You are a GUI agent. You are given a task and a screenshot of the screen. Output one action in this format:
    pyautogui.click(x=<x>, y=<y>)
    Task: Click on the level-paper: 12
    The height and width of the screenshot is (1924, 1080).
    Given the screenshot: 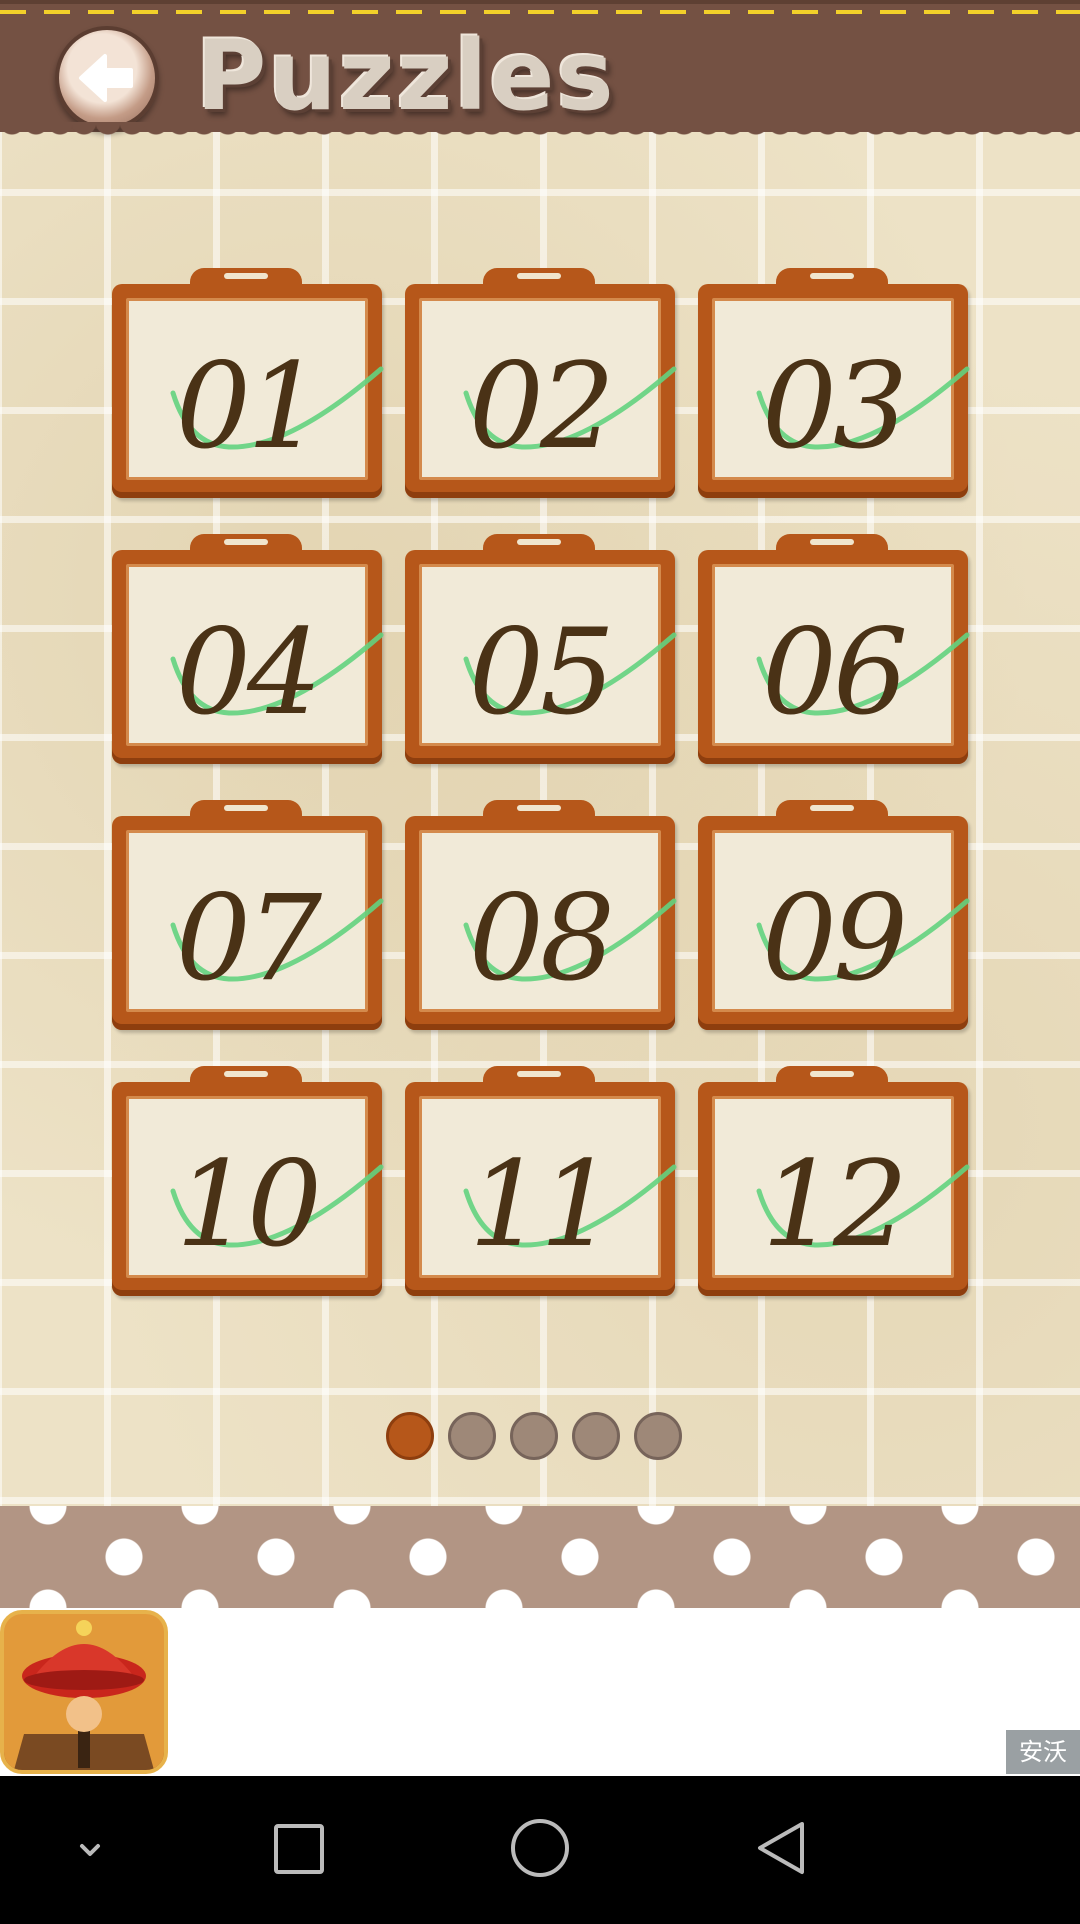 What is the action you would take?
    pyautogui.click(x=841, y=1187)
    